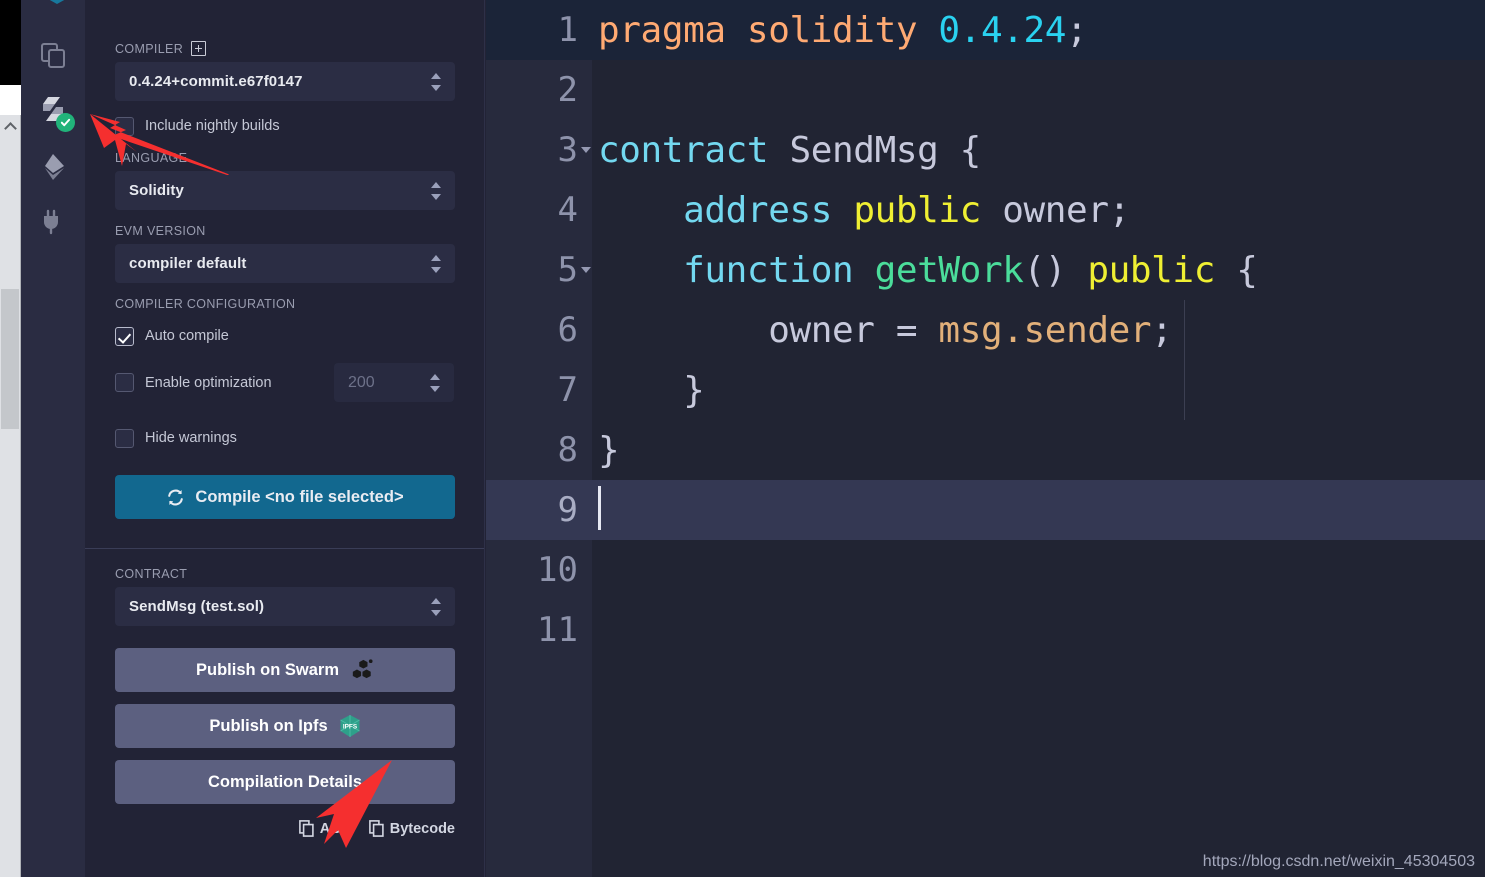 The width and height of the screenshot is (1485, 877). Describe the element at coordinates (53, 55) in the screenshot. I see `sidebar-item-file-explorers` at that location.